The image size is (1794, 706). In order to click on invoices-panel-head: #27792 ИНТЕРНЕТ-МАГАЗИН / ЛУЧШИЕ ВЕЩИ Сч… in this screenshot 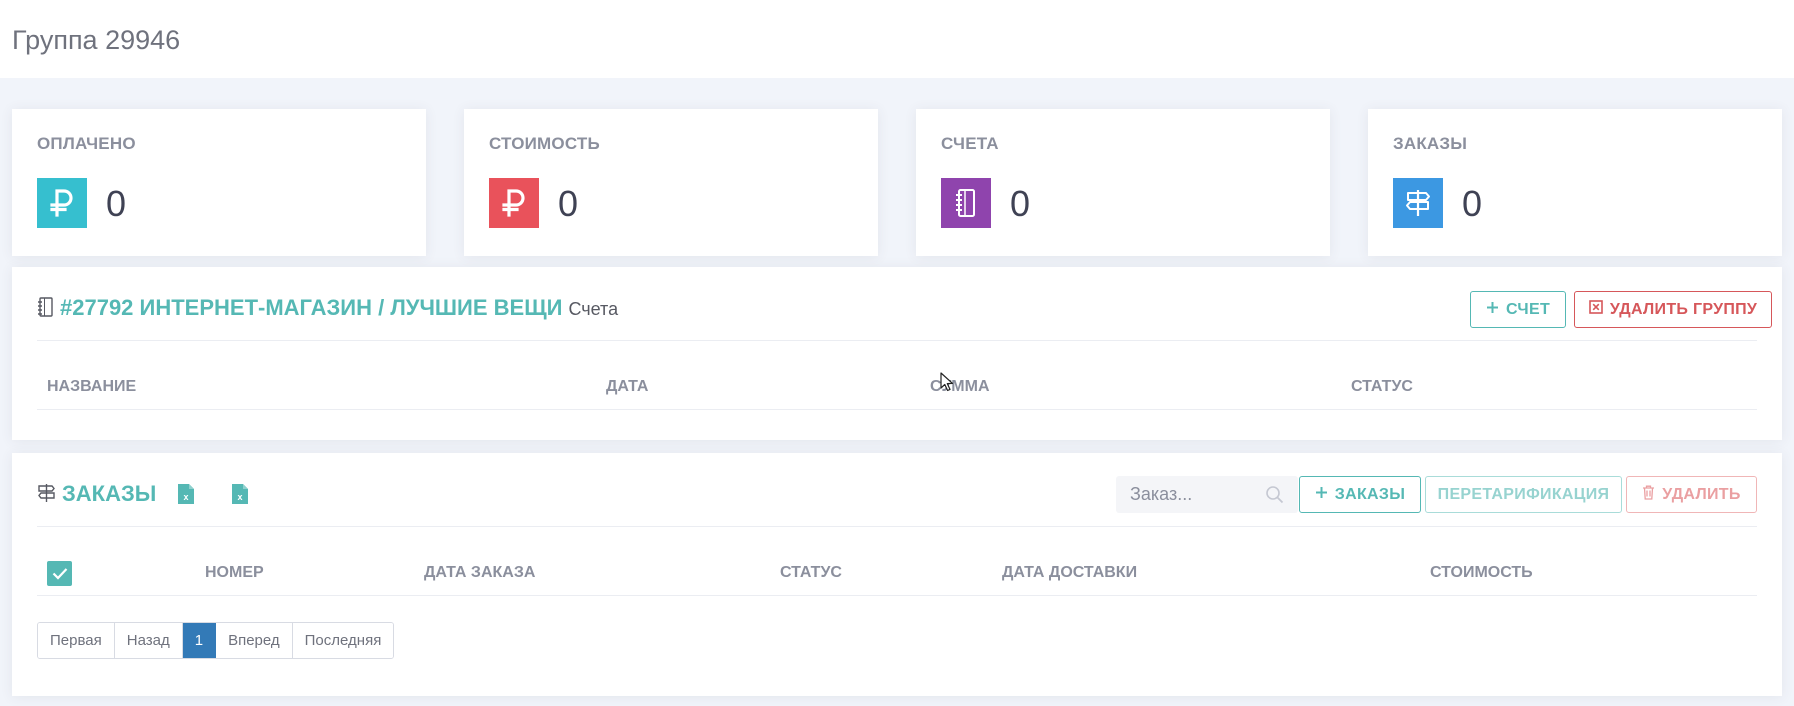, I will do `click(904, 304)`.